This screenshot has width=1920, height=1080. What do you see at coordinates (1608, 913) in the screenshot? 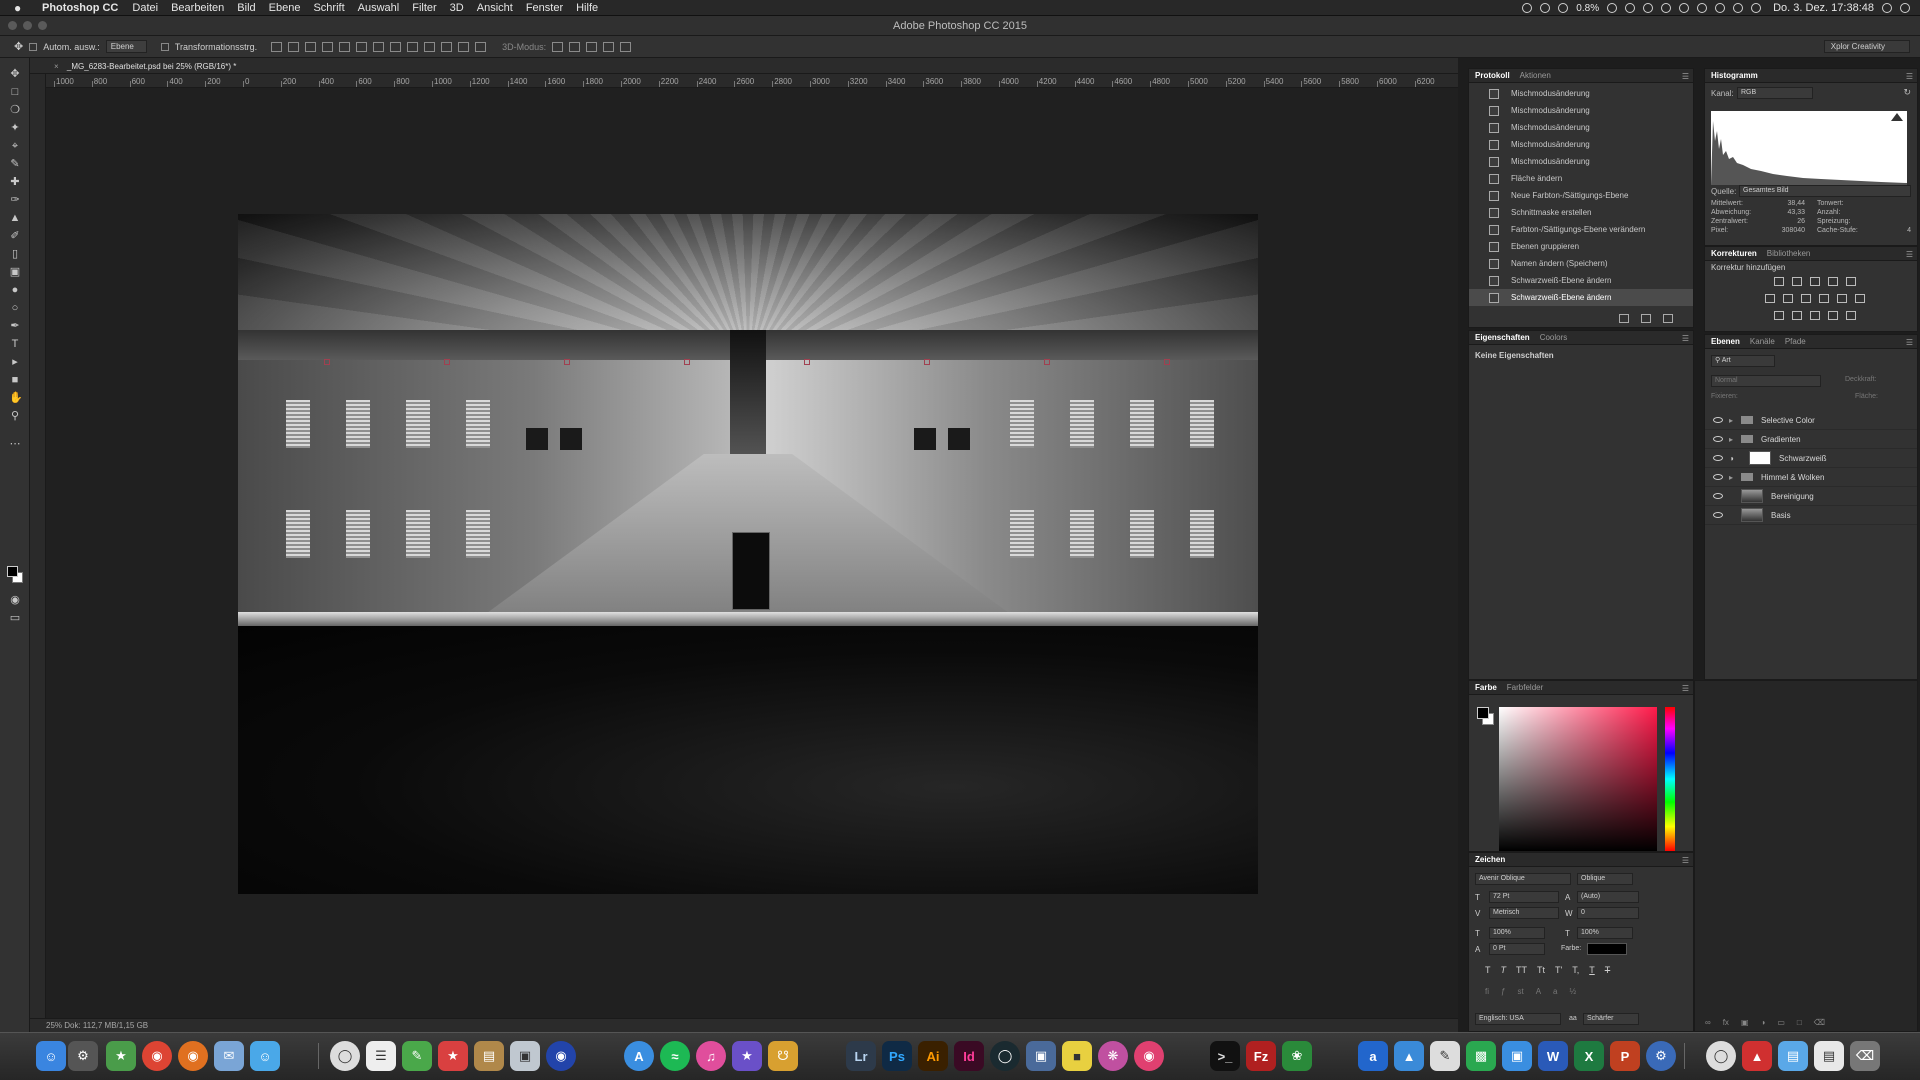
I see `tracking-field: 0` at bounding box center [1608, 913].